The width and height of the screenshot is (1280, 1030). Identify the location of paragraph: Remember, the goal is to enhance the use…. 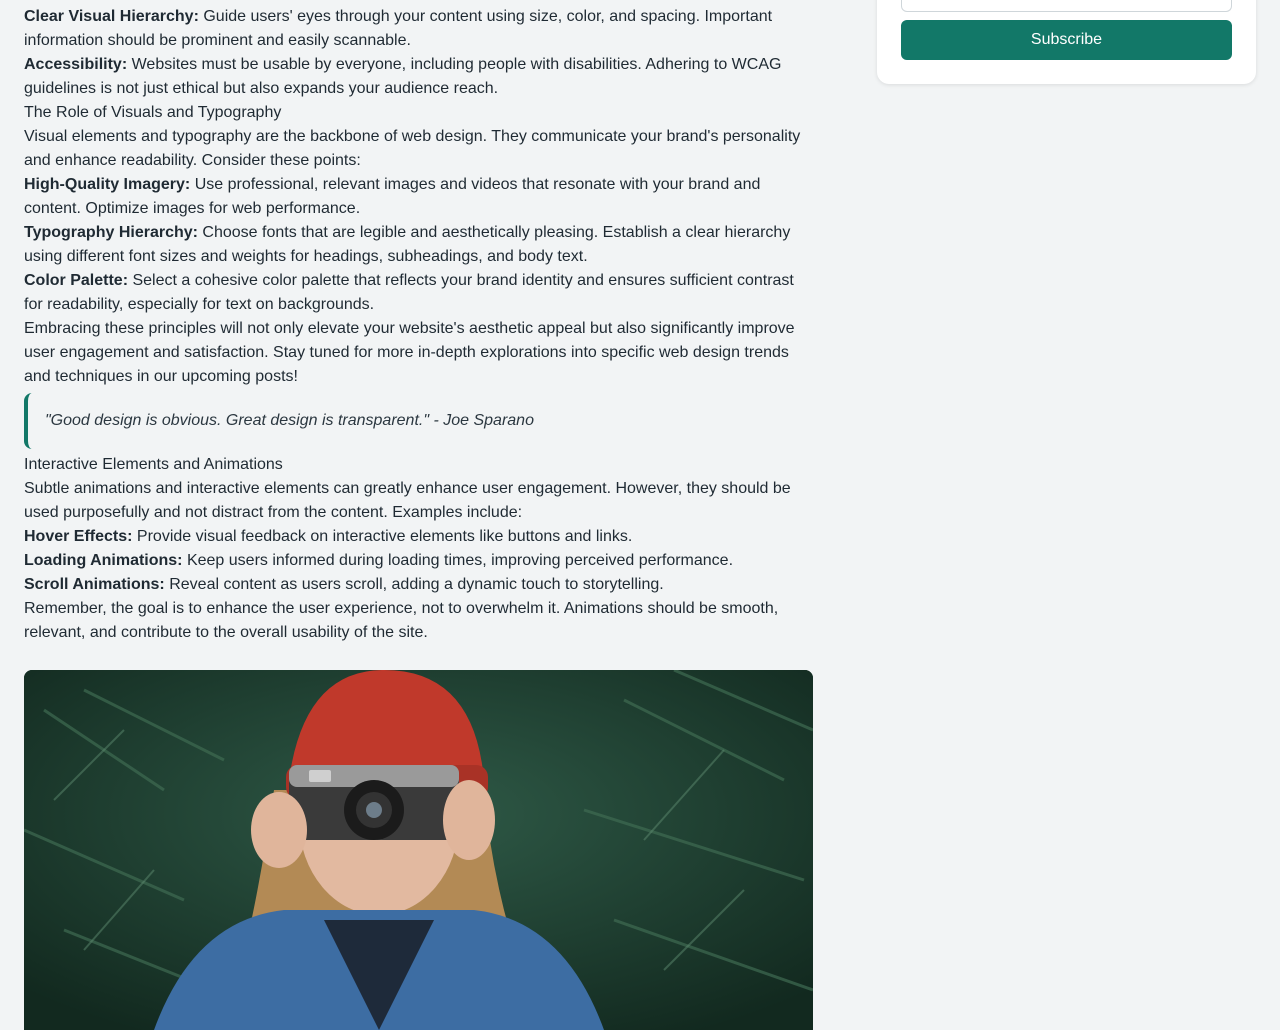
(401, 620).